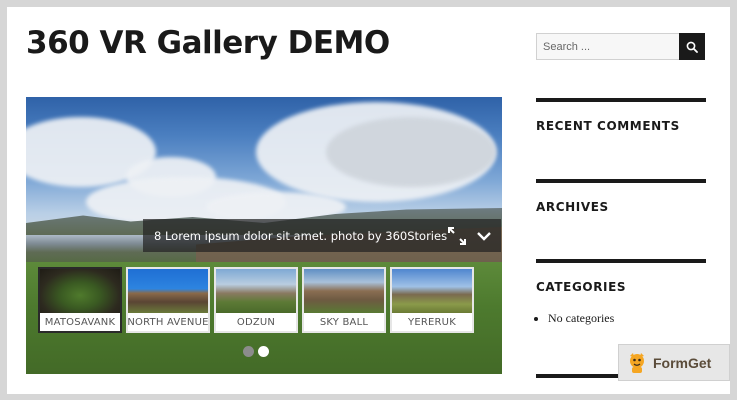  I want to click on thumbnail-label: ODZUN, so click(256, 322).